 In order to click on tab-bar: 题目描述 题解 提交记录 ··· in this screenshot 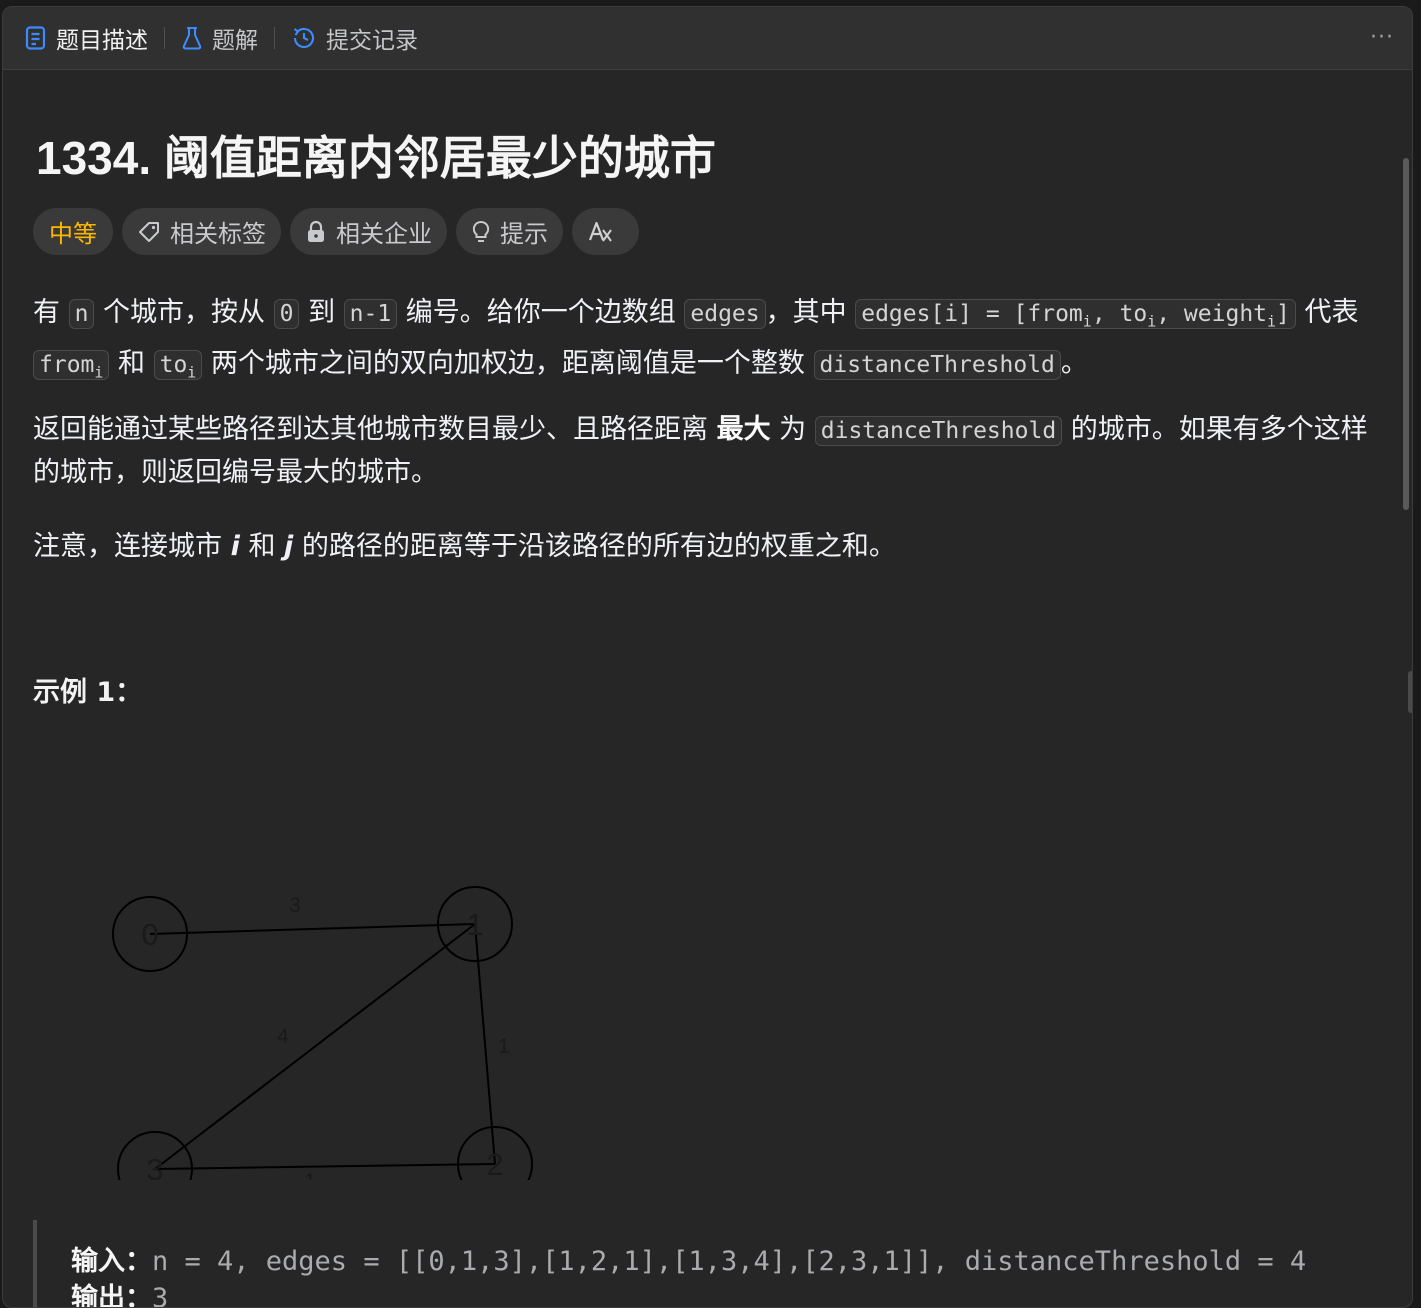, I will do `click(707, 38)`.